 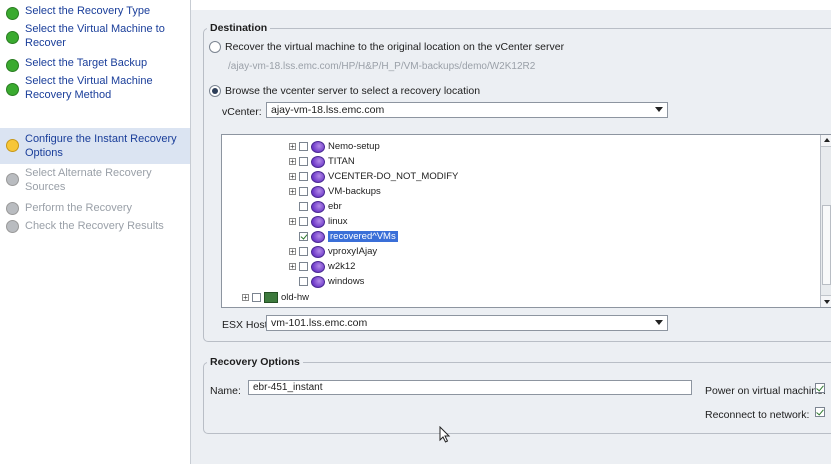 What do you see at coordinates (328, 110) in the screenshot?
I see `vcenter-value: ajay-vm-18.lss.emc.com` at bounding box center [328, 110].